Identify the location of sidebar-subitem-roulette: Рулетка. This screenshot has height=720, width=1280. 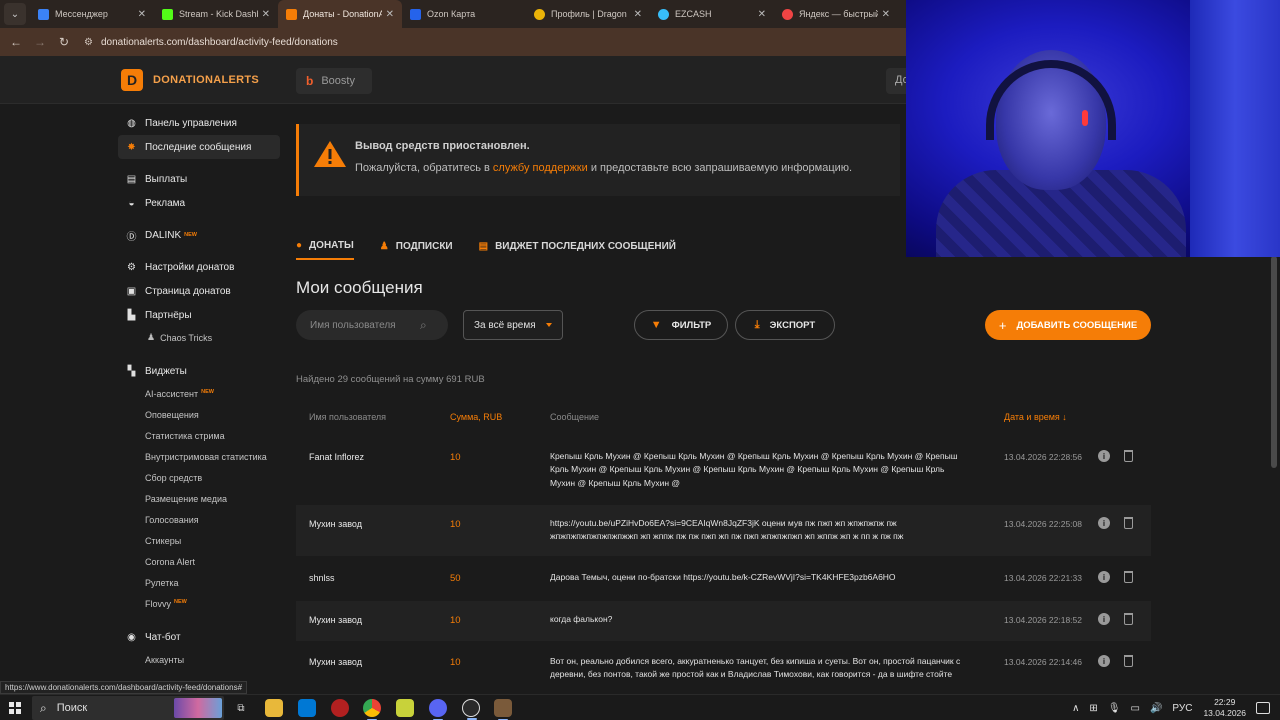
(162, 583).